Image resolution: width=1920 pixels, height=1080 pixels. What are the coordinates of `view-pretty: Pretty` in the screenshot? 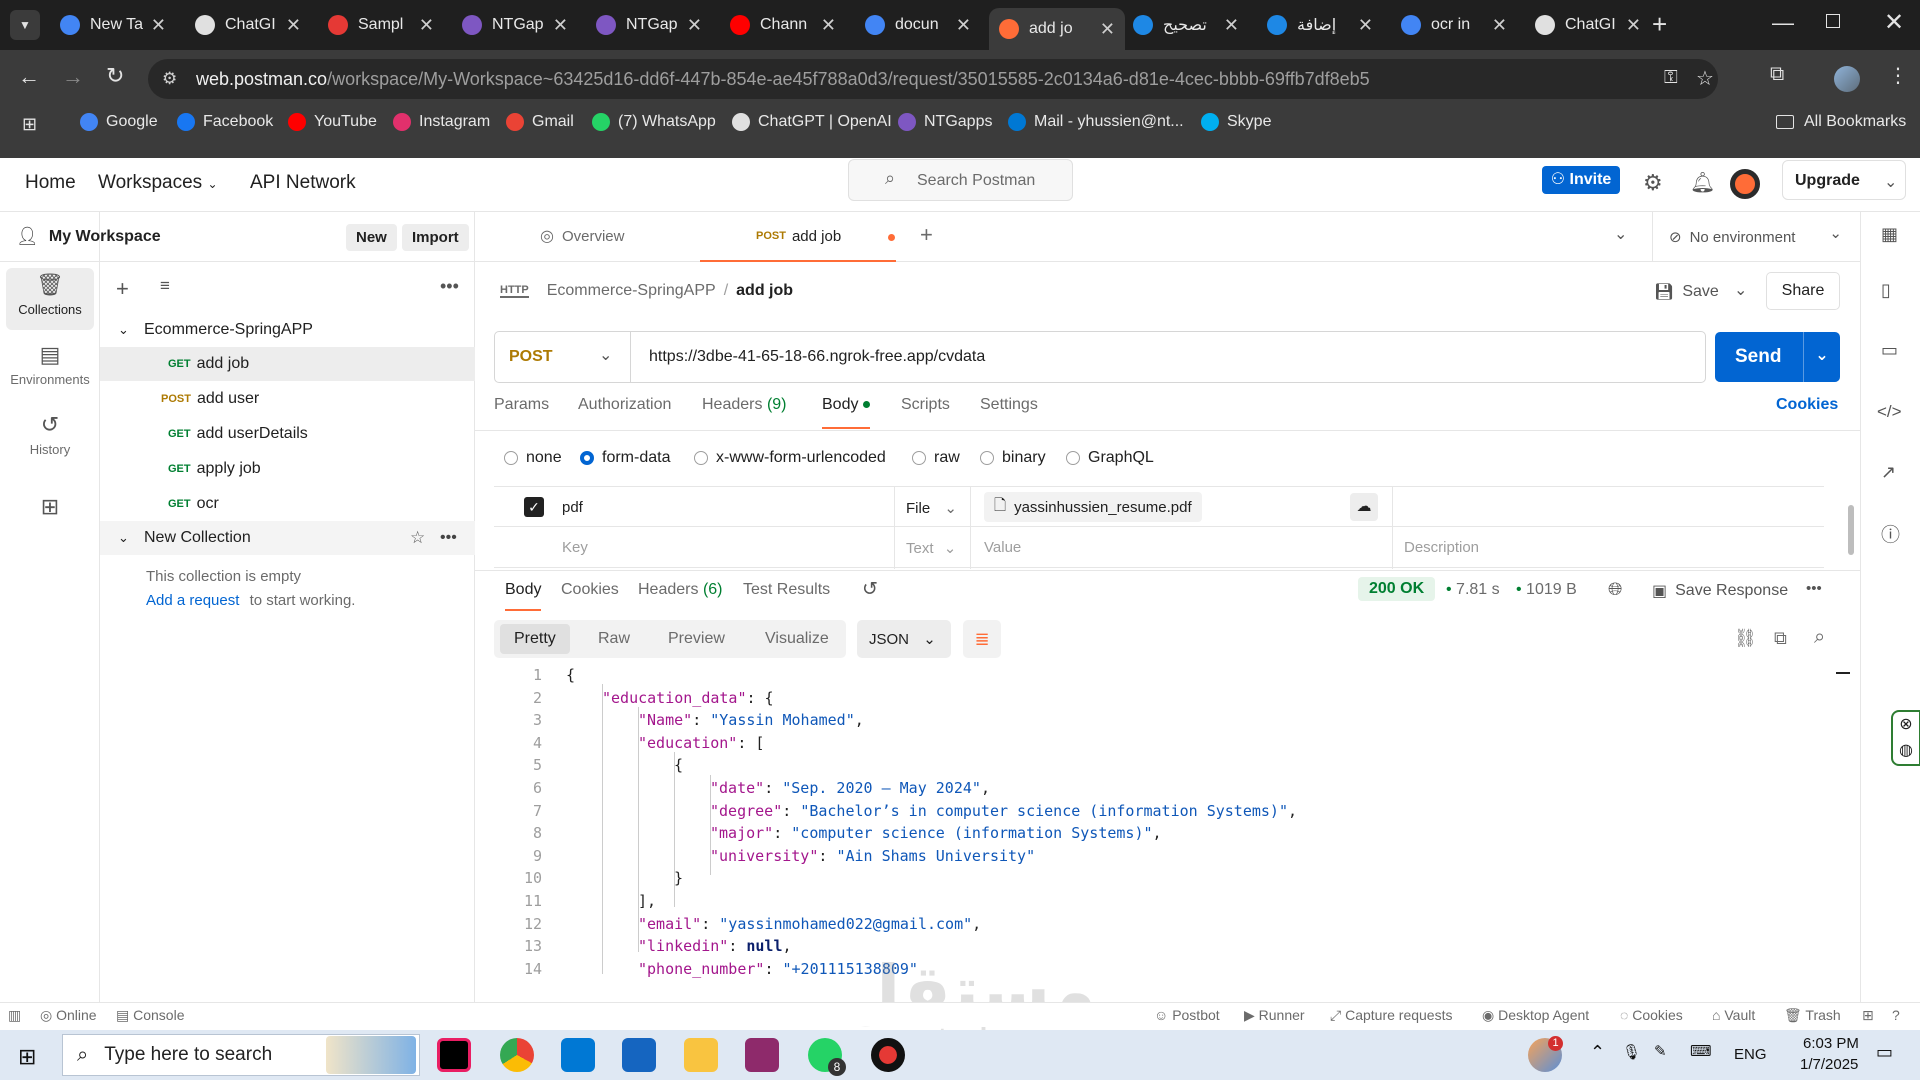 It's located at (535, 639).